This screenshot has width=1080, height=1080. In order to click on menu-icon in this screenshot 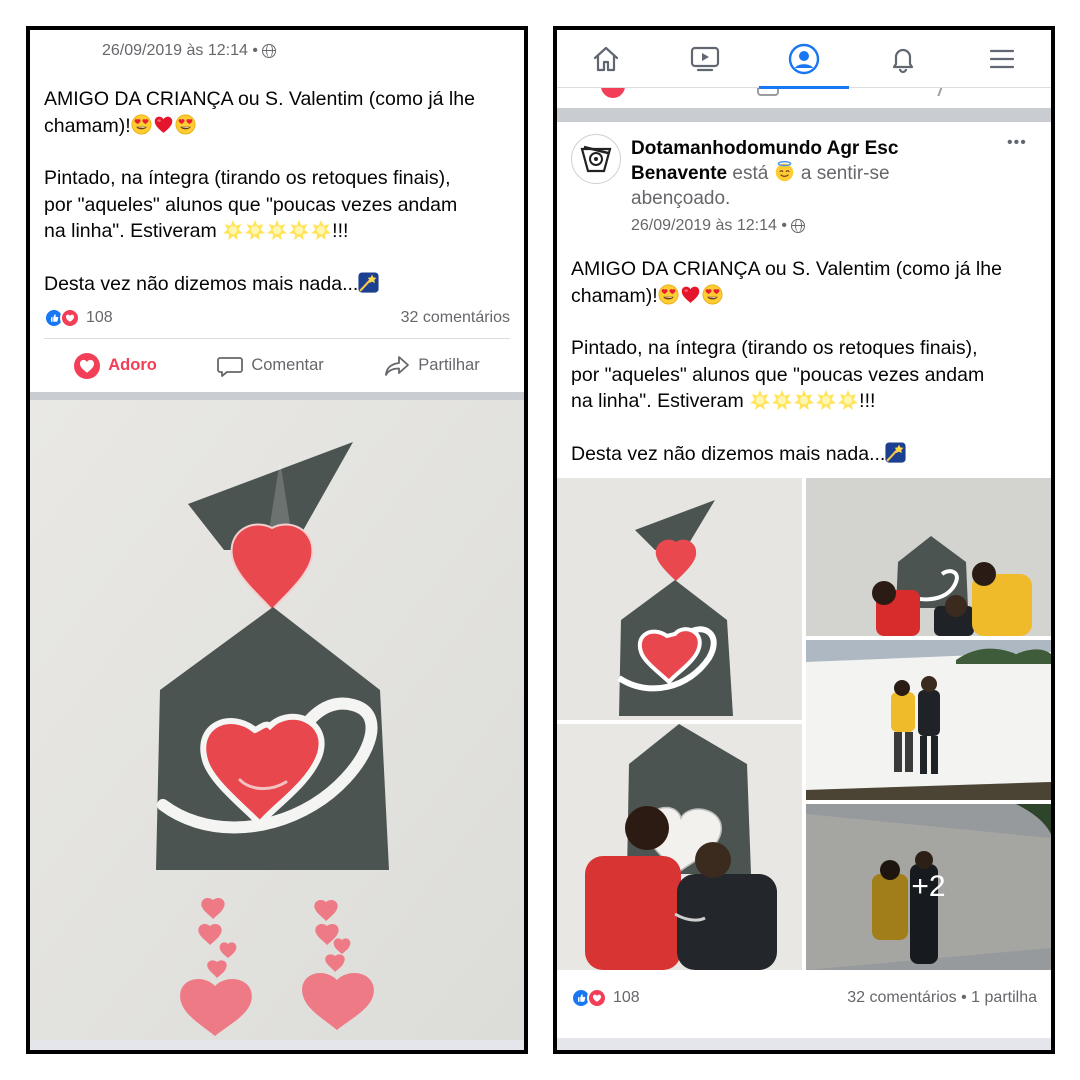, I will do `click(1001, 58)`.